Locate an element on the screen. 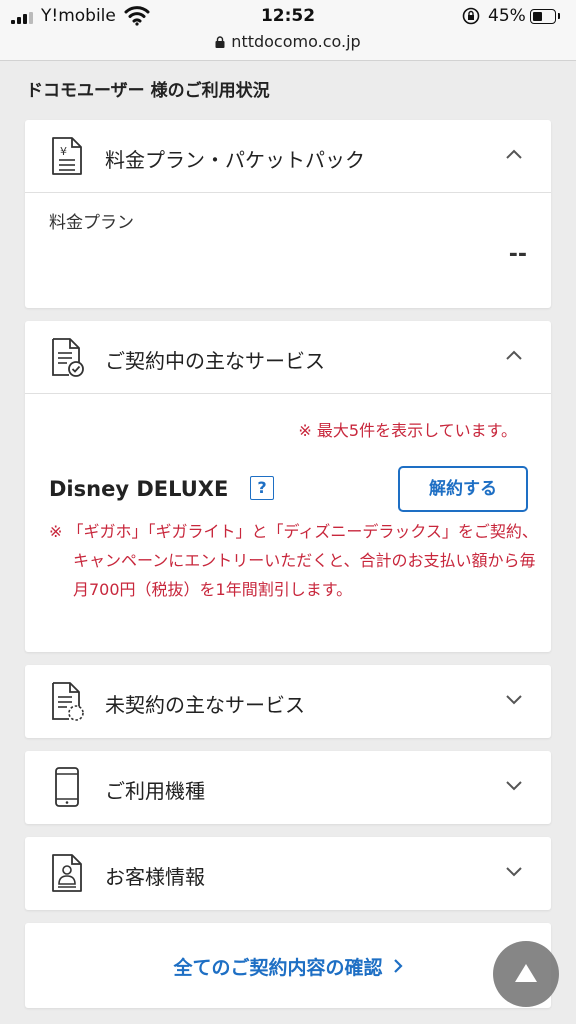  scroll-to-top-button is located at coordinates (526, 974).